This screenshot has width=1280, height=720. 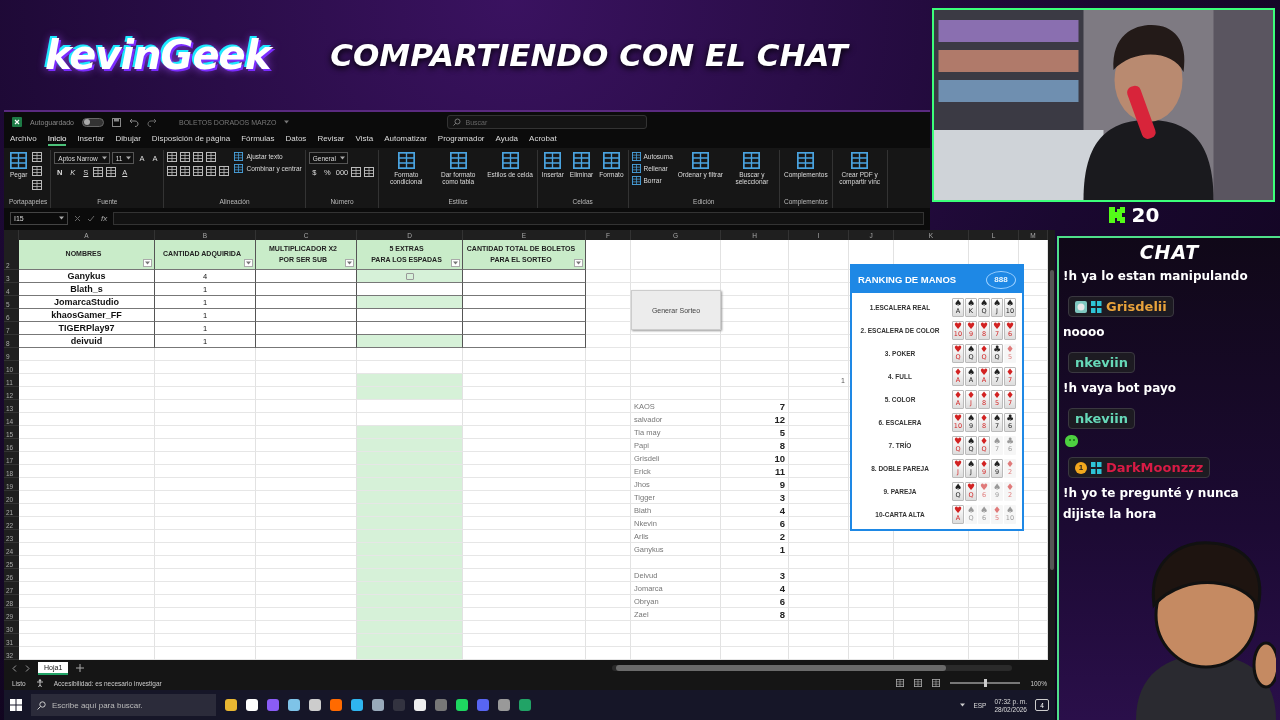 I want to click on zoom-slider-thumb, so click(x=985, y=683).